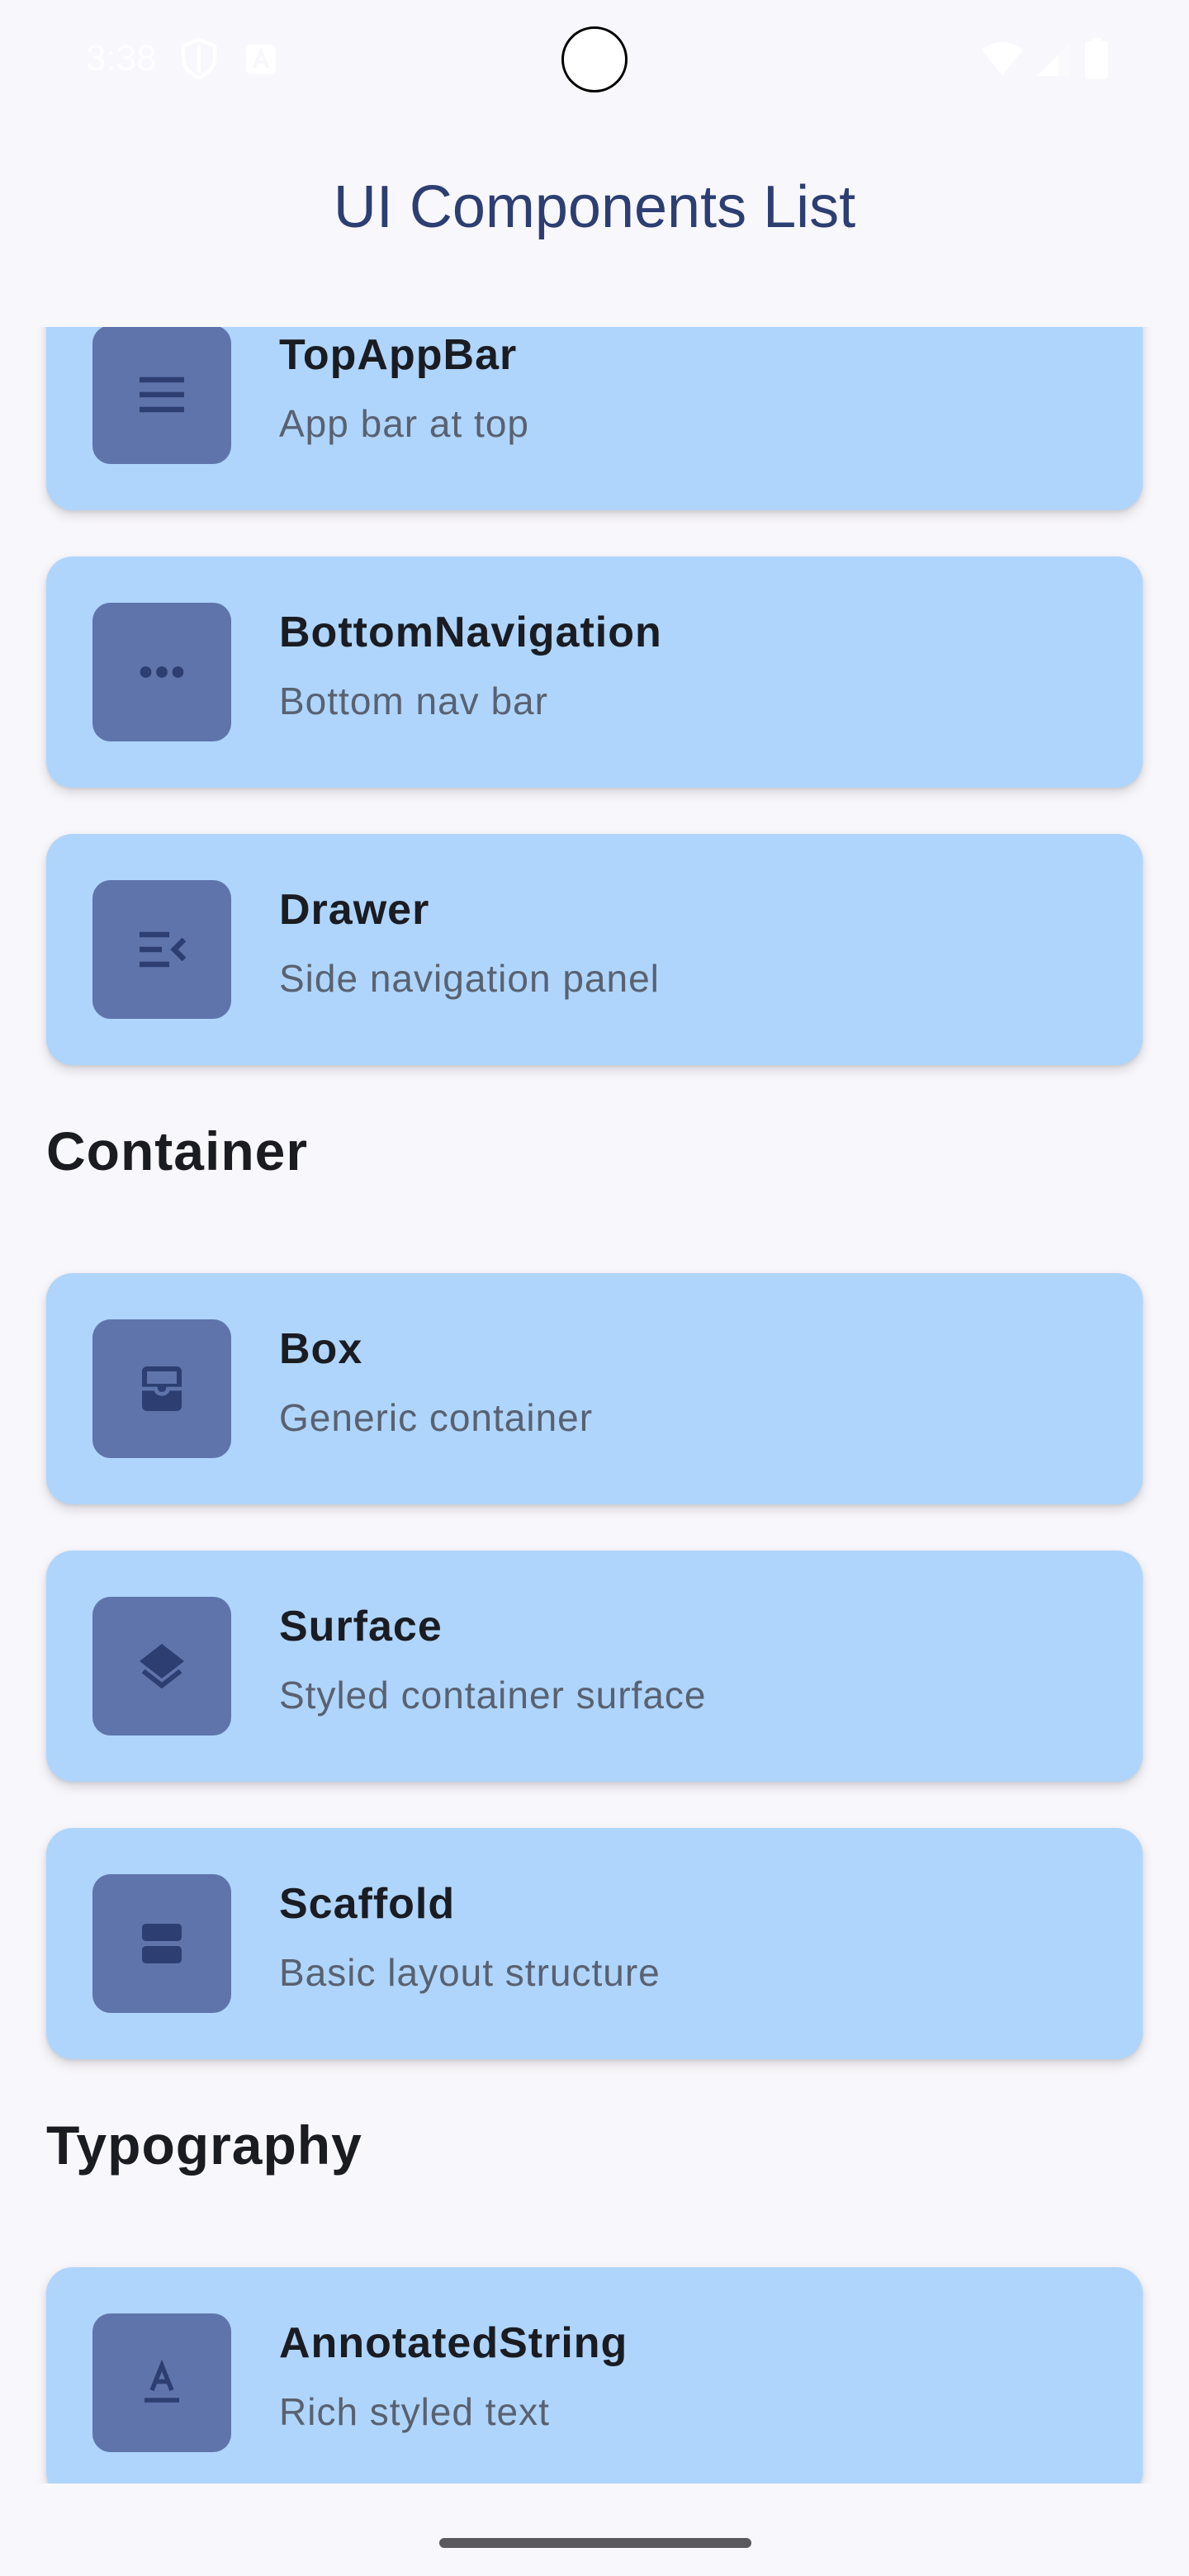  I want to click on list-item-subtitle: Styled container surface, so click(493, 1695).